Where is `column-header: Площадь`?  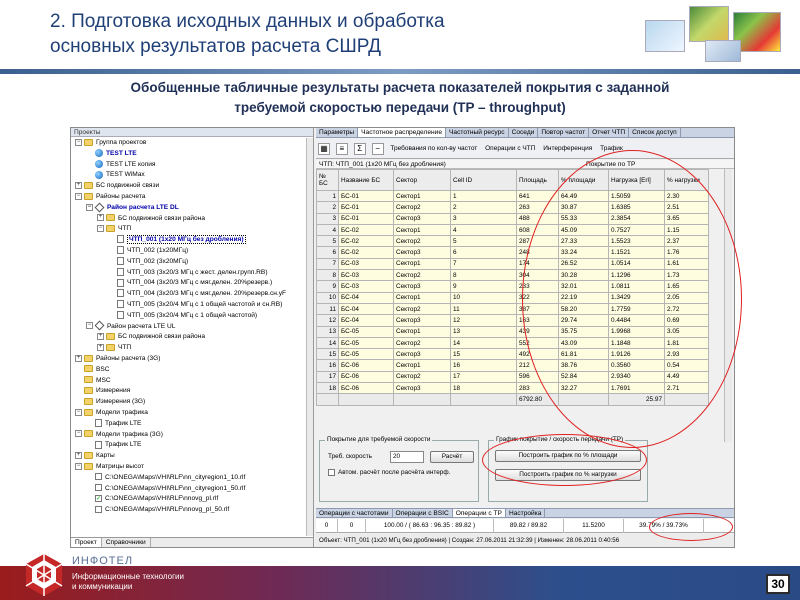 column-header: Площадь is located at coordinates (537, 180).